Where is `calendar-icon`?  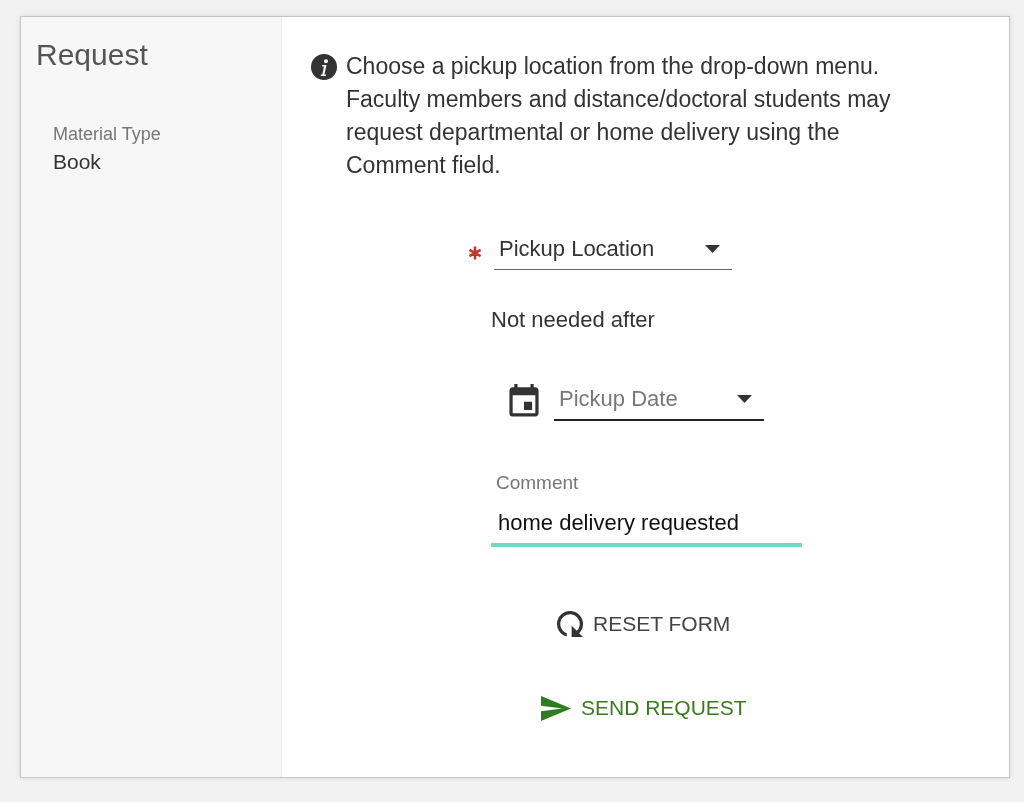
calendar-icon is located at coordinates (524, 400).